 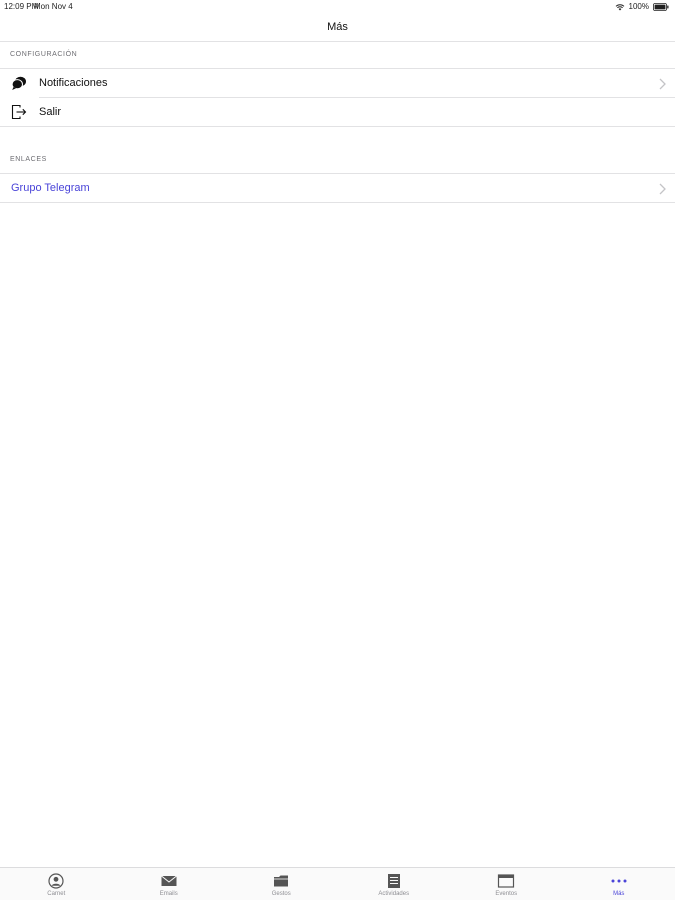 I want to click on tab-label: Carnet, so click(x=56, y=894).